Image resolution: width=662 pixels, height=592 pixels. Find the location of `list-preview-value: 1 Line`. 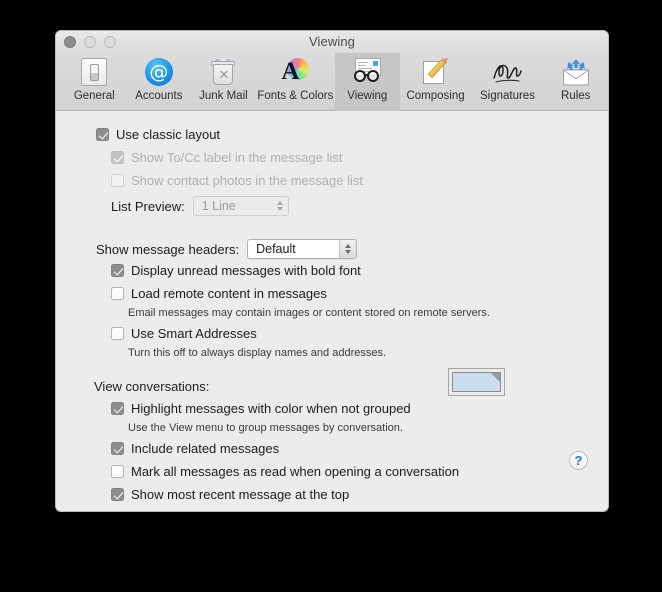

list-preview-value: 1 Line is located at coordinates (218, 206).